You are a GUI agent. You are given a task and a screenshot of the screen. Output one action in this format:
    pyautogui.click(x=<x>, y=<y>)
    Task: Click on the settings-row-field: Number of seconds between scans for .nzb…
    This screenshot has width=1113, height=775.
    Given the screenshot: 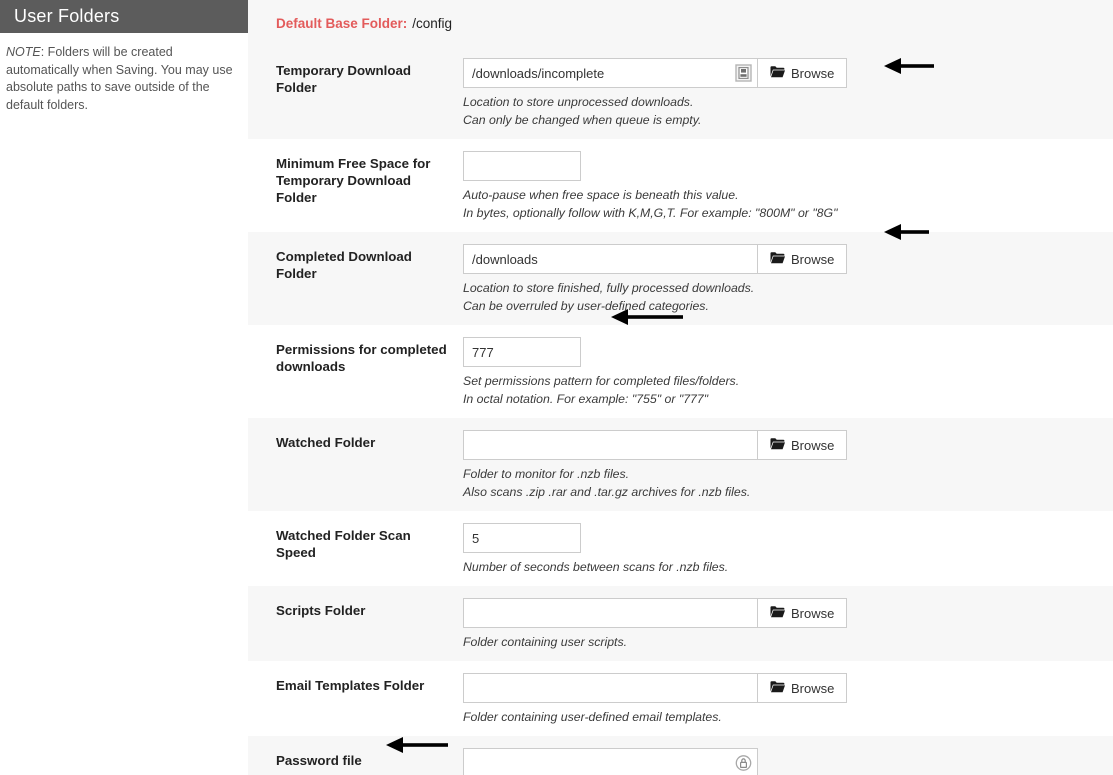 What is the action you would take?
    pyautogui.click(x=788, y=549)
    